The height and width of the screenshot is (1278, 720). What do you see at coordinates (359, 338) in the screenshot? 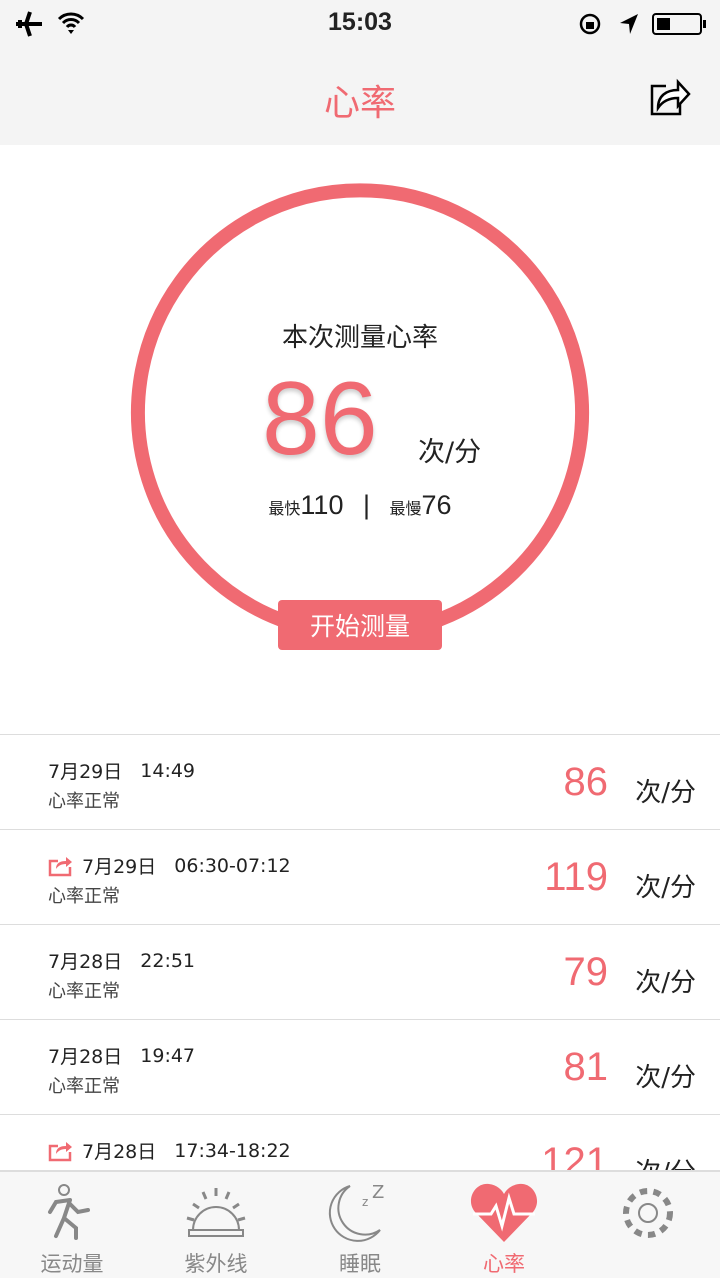
I see `measure-label: 本次测量心率` at bounding box center [359, 338].